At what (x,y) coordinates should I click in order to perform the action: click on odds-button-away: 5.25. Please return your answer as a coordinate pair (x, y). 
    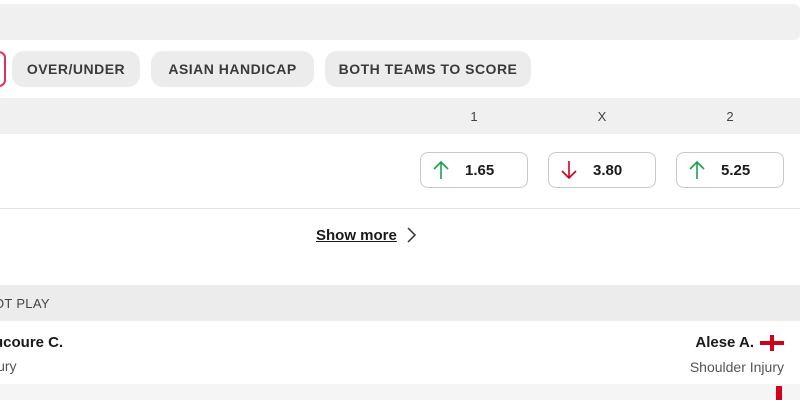
    Looking at the image, I should click on (730, 170).